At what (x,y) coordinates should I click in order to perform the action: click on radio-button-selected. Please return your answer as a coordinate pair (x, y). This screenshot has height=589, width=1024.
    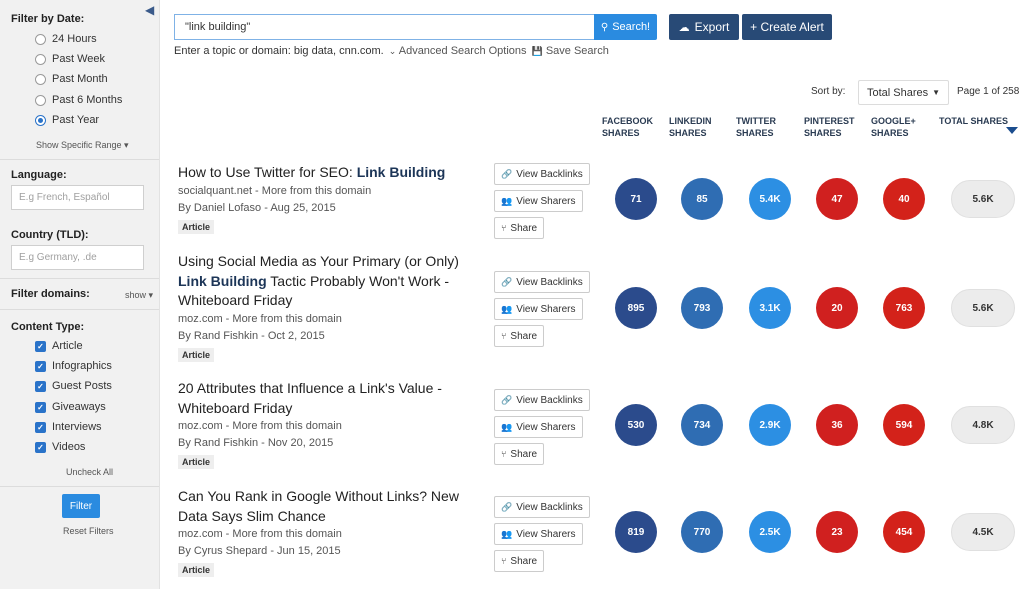
    Looking at the image, I should click on (40, 120).